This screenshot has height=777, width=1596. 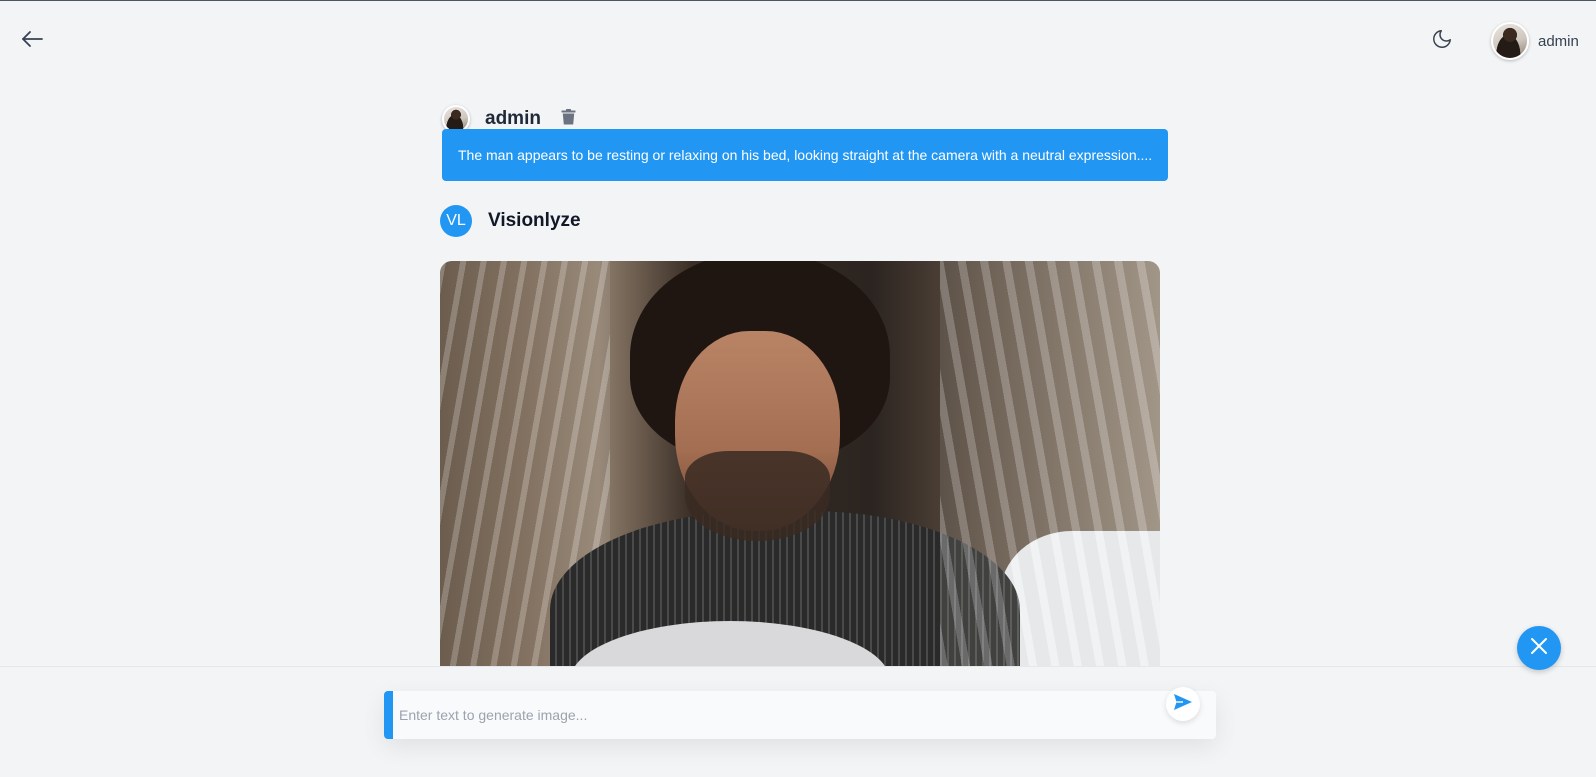 I want to click on avatar, so click(x=1510, y=41).